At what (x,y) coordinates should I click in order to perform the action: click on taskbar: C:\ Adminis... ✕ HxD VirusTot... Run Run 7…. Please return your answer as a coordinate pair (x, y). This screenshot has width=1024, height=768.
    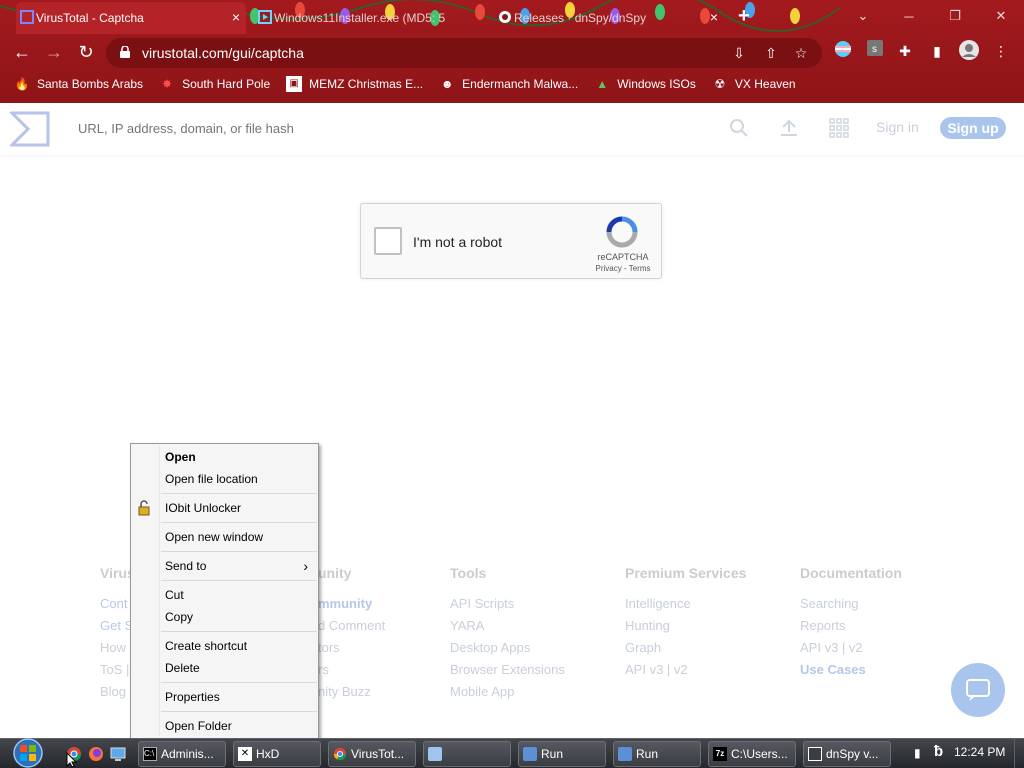
    Looking at the image, I should click on (512, 753).